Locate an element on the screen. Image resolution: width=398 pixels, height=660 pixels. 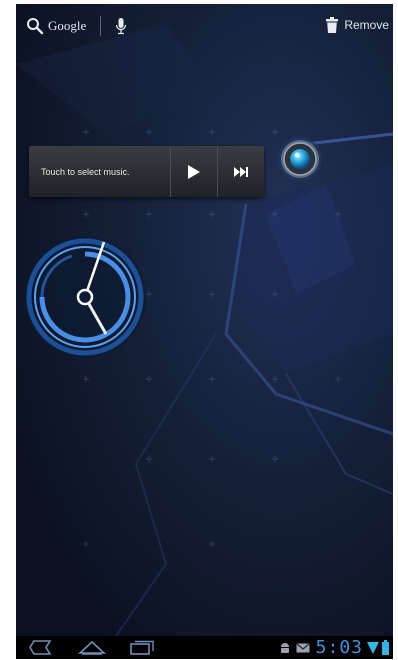
back-icon is located at coordinates (40, 647).